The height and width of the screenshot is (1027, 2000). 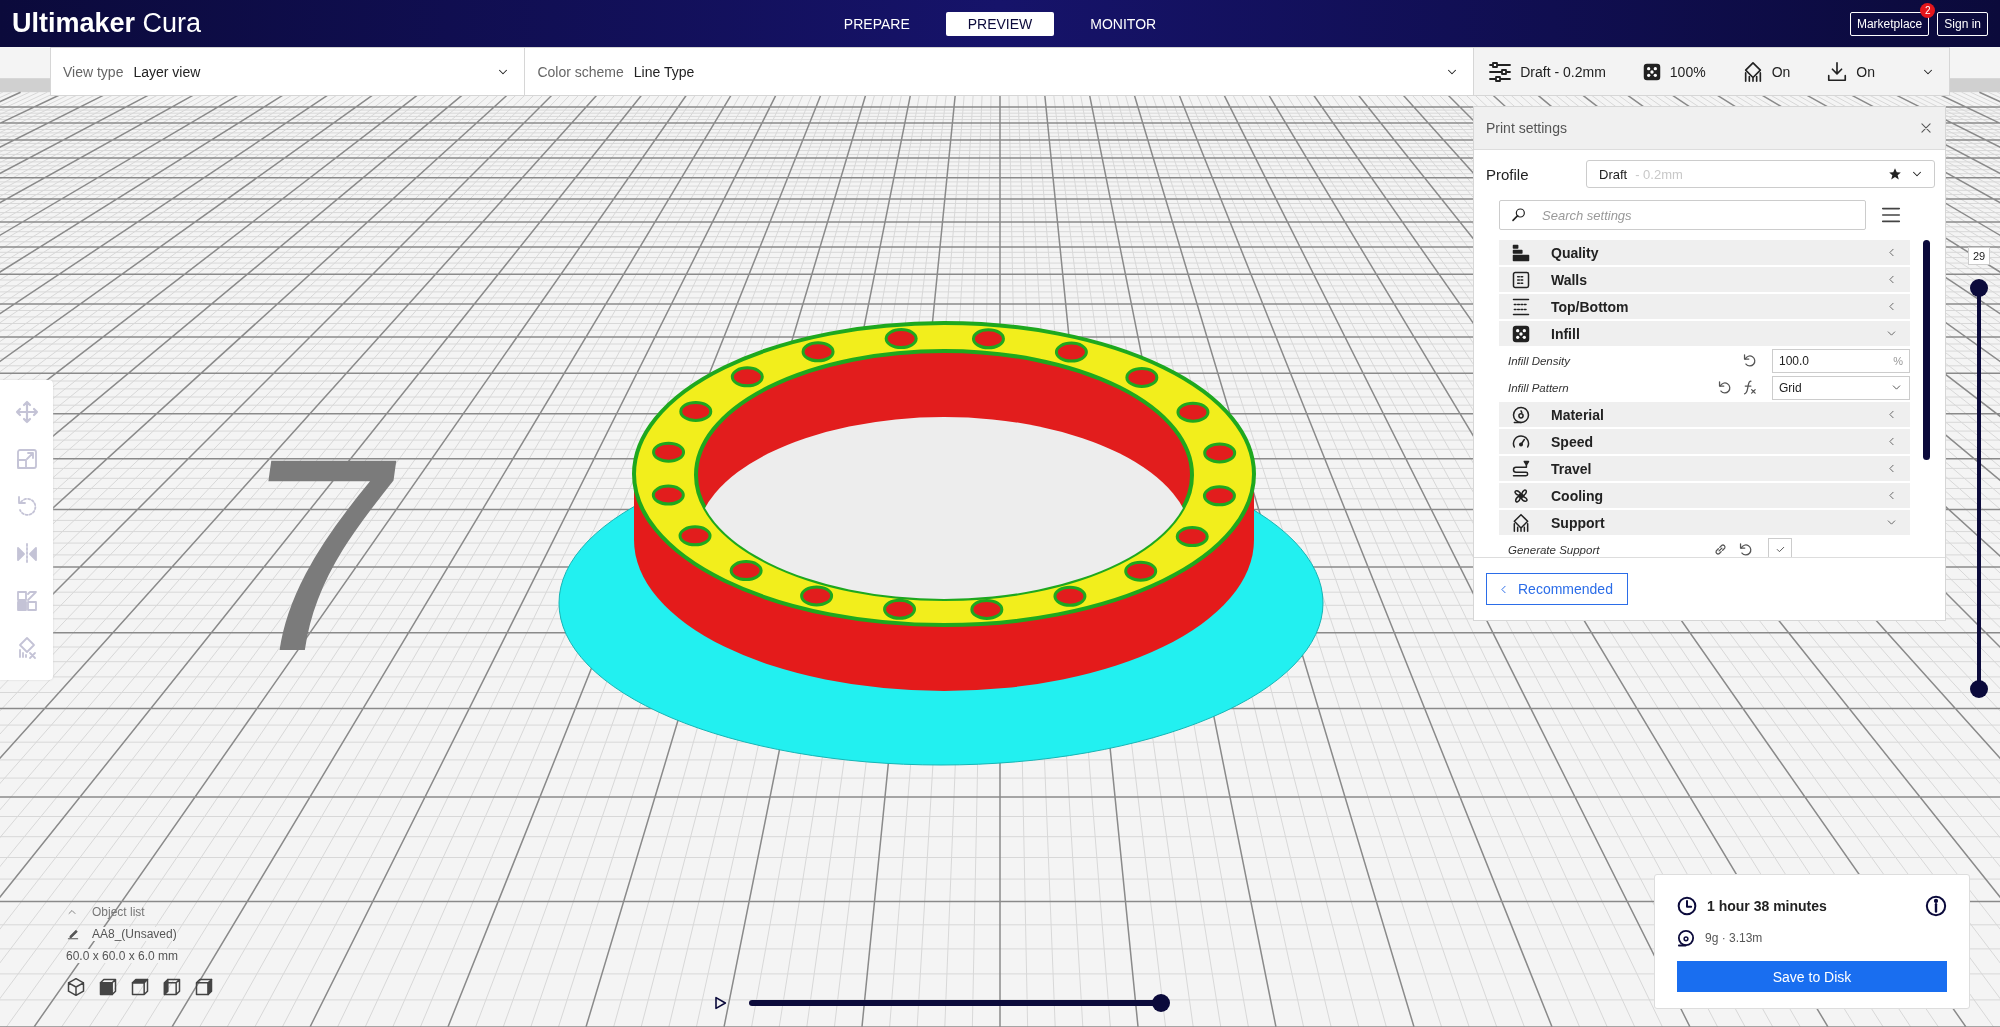 I want to click on per-model-settings-icon, so click(x=26, y=600).